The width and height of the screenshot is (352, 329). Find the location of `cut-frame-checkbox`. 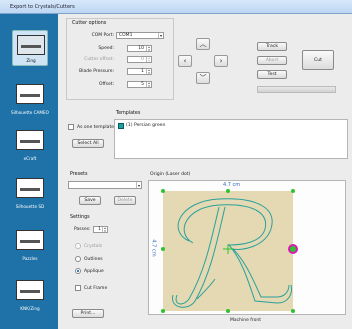

cut-frame-checkbox is located at coordinates (78, 288).